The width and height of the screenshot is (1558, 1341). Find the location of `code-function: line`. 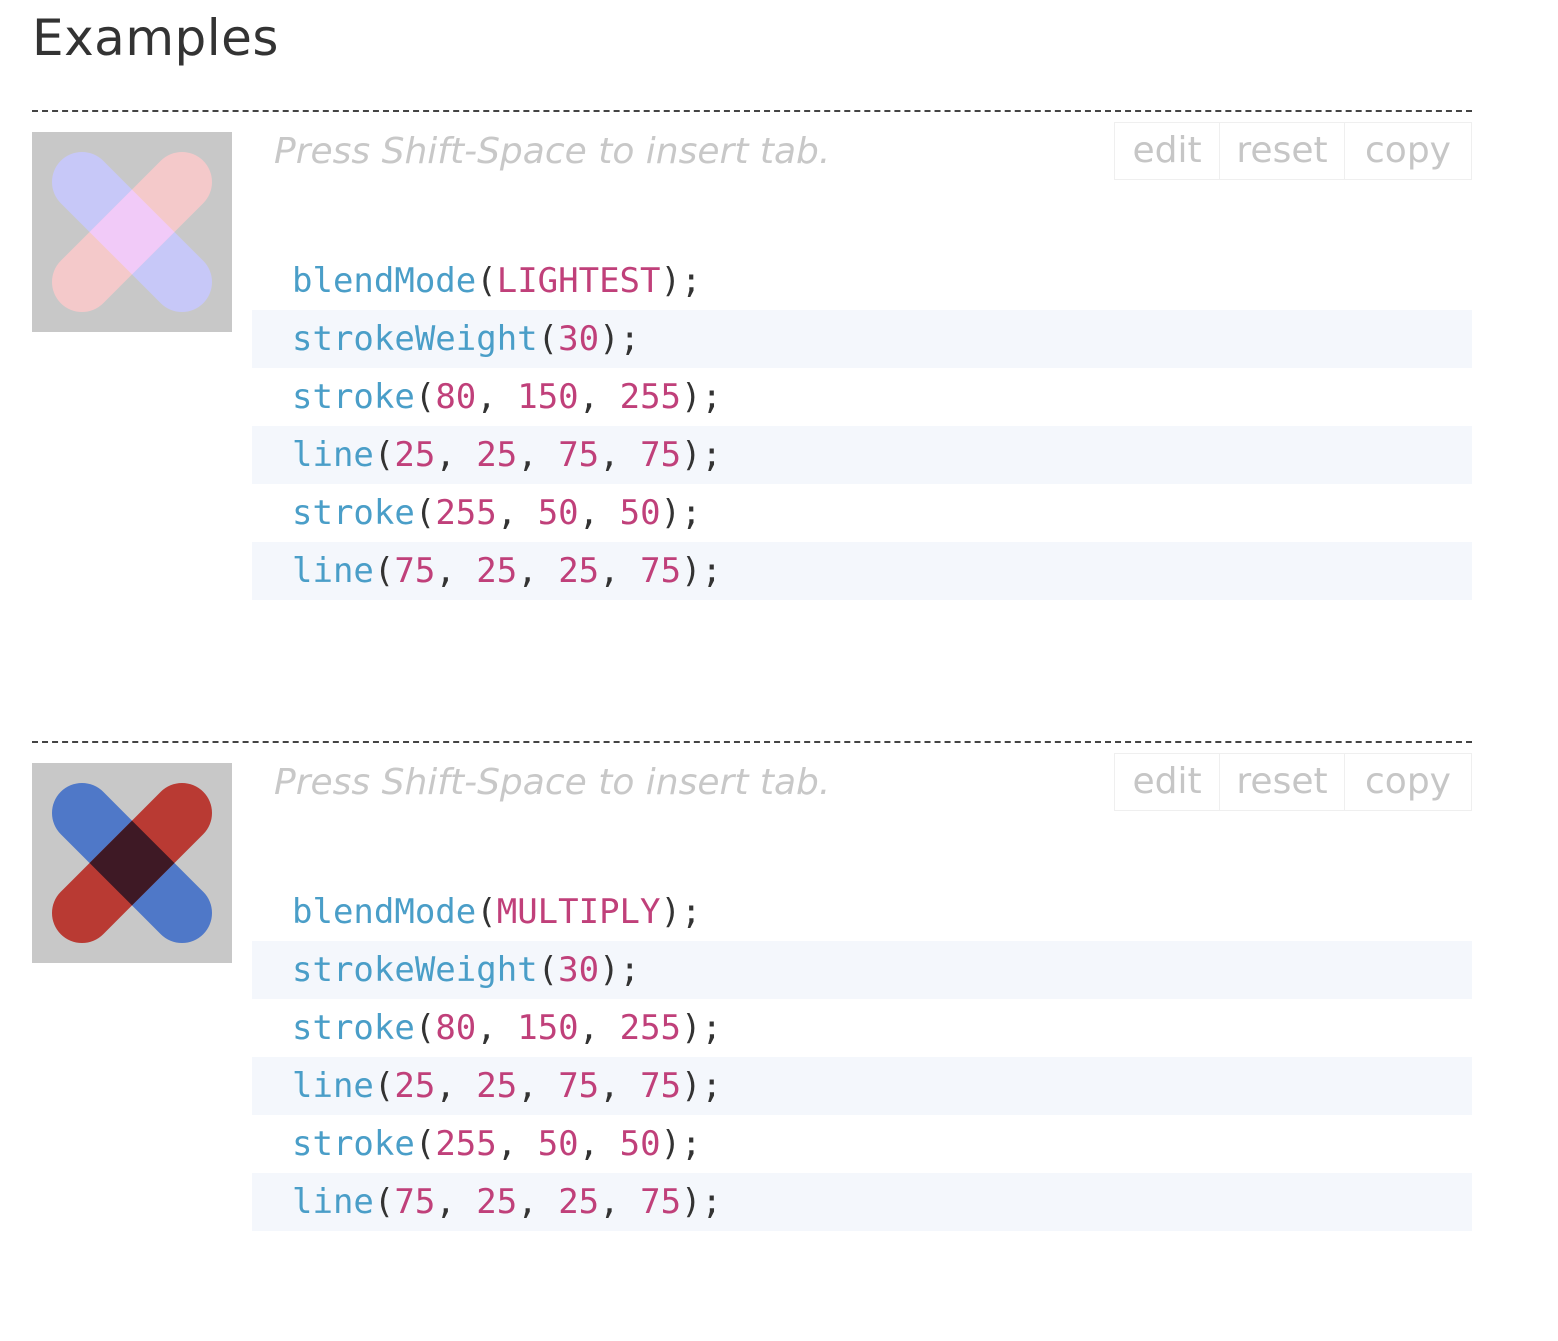

code-function: line is located at coordinates (333, 455).